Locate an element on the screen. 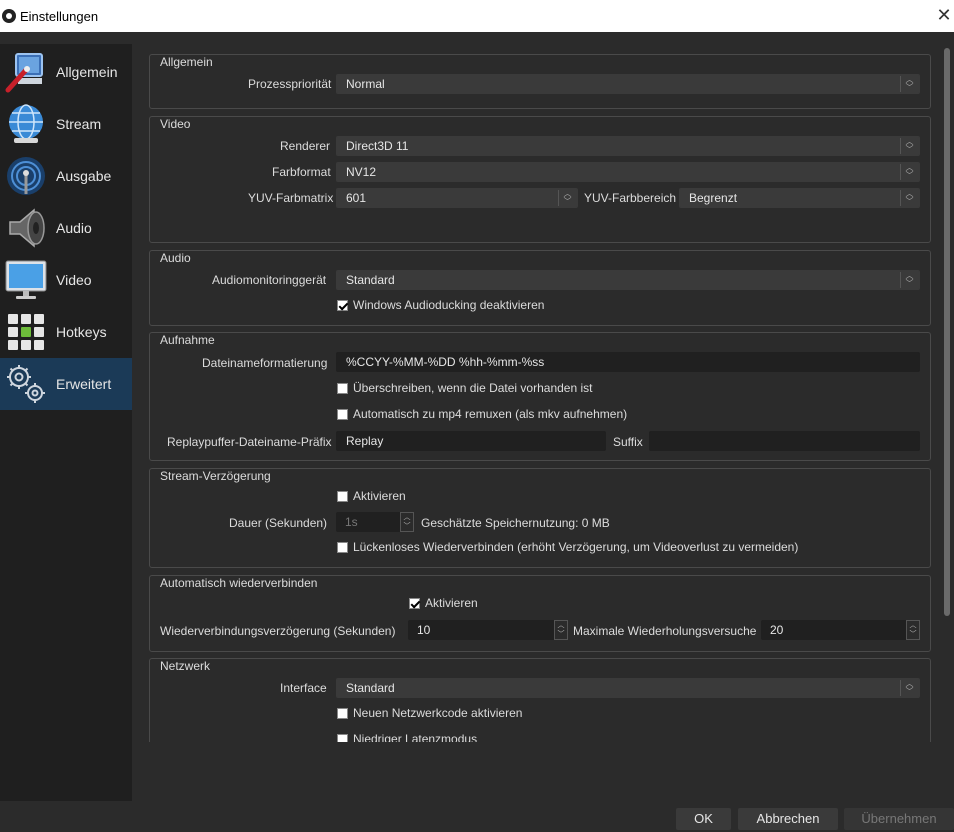 The image size is (954, 832). sidebar-item-allgemein: Allgemein is located at coordinates (66, 72).